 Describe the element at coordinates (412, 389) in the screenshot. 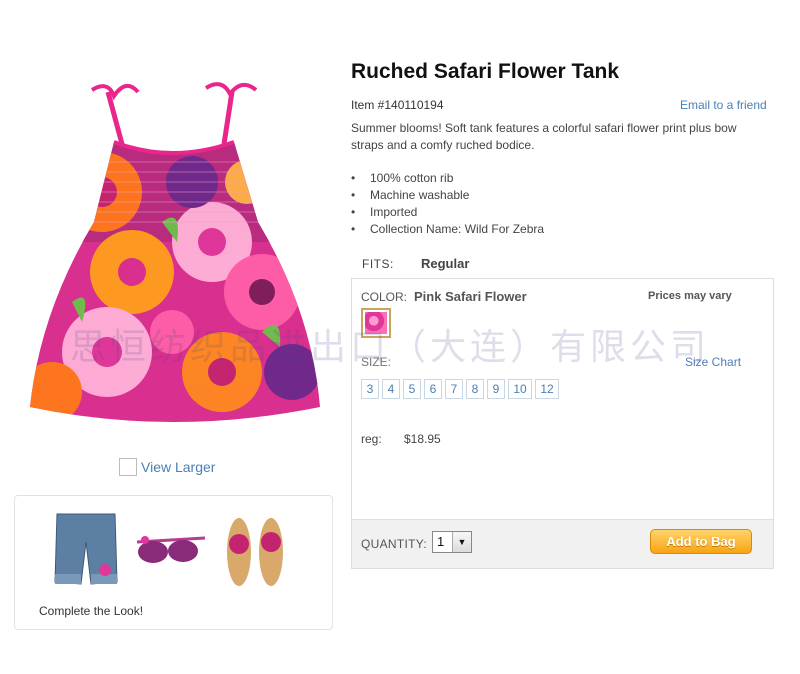

I see `size-option-5: 5` at that location.